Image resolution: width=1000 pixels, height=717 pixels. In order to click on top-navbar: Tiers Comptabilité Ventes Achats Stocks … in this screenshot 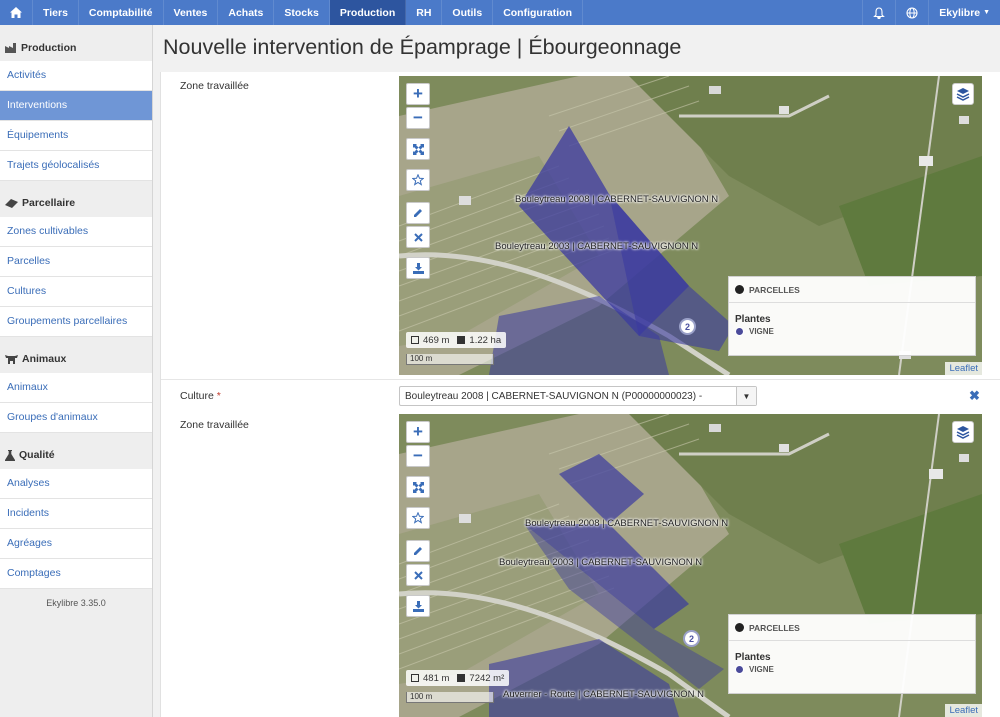, I will do `click(500, 12)`.